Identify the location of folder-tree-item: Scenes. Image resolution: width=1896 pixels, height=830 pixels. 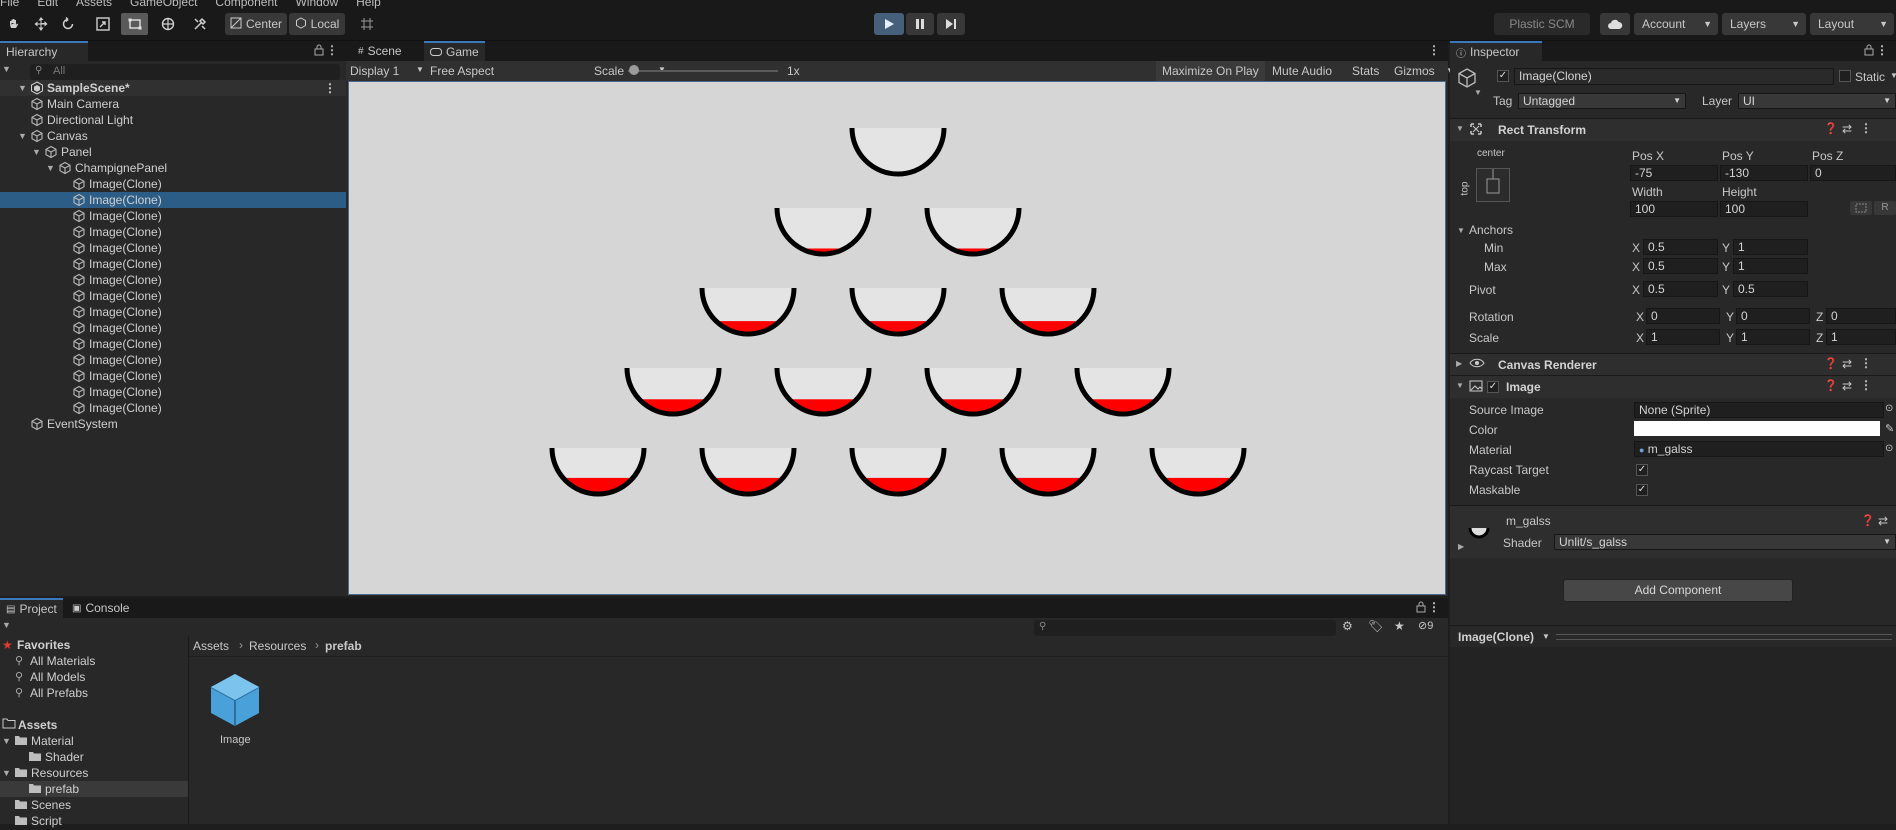
(94, 805).